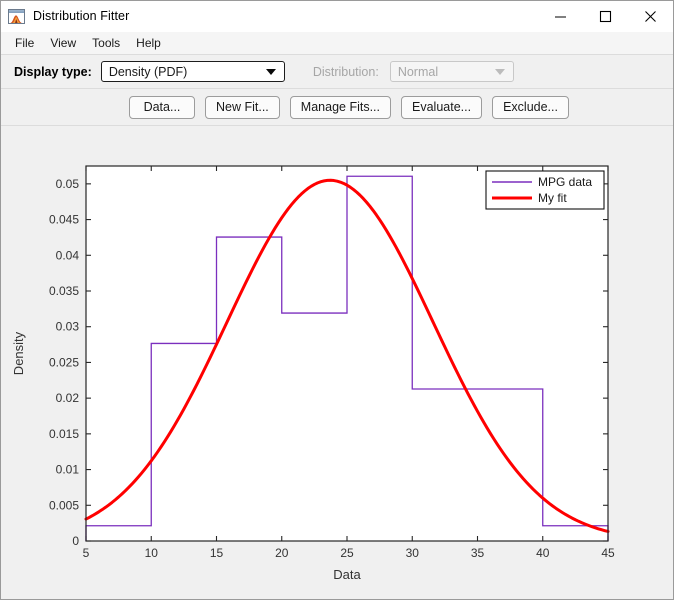 The width and height of the screenshot is (674, 600). I want to click on window-title: Distribution Fitter, so click(81, 16).